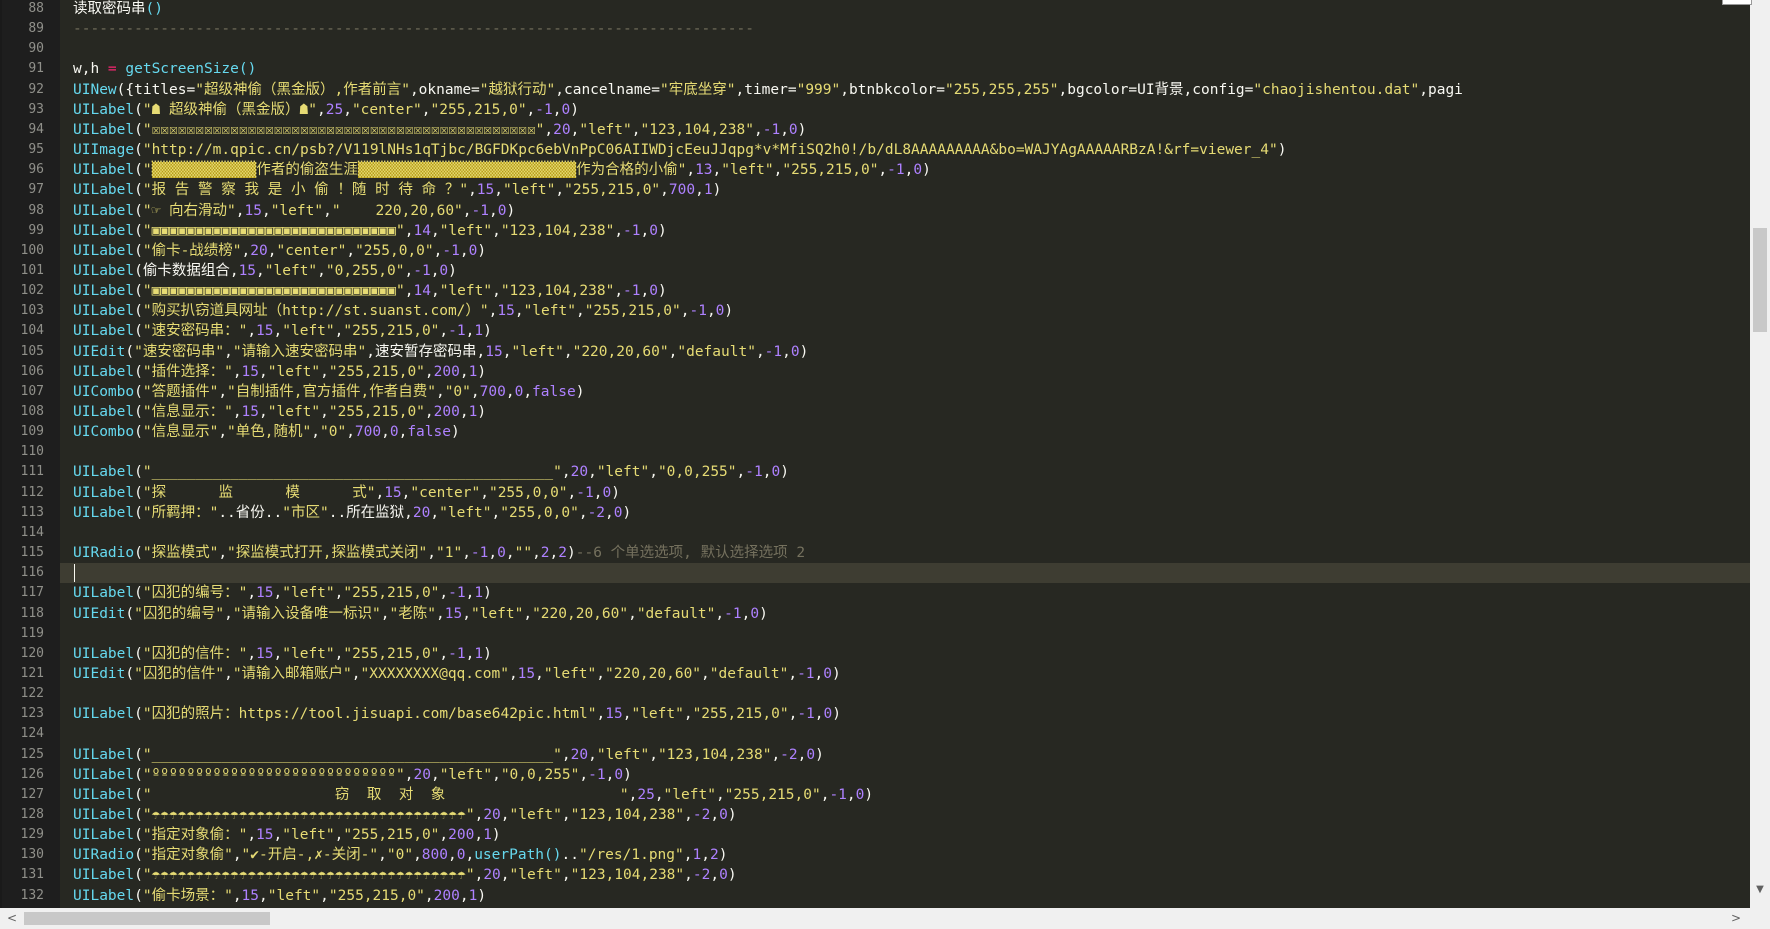  What do you see at coordinates (1760, 890) in the screenshot?
I see `scroll-down-arrow-icon: ▼` at bounding box center [1760, 890].